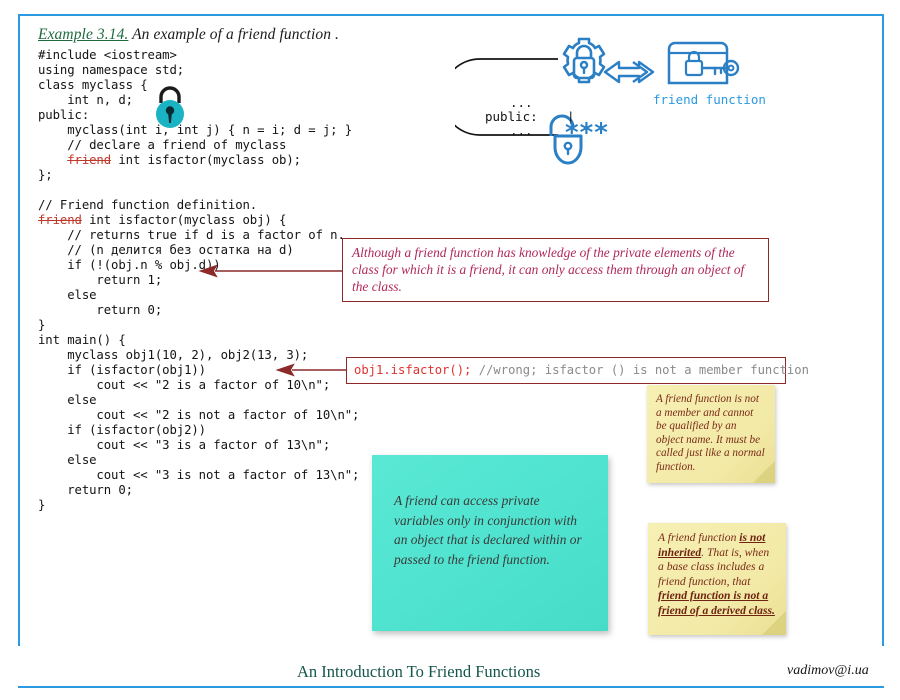 This screenshot has width=900, height=700. Describe the element at coordinates (170, 107) in the screenshot. I see `padlock-icon` at that location.